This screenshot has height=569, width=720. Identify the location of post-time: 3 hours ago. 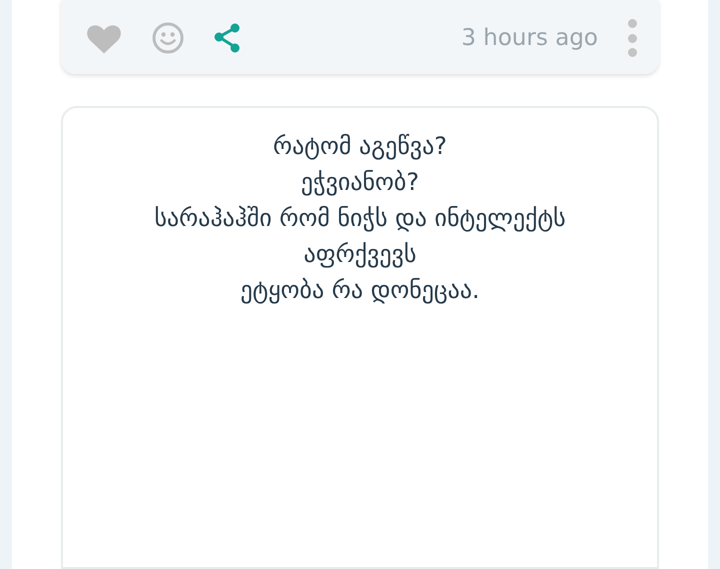
(529, 38).